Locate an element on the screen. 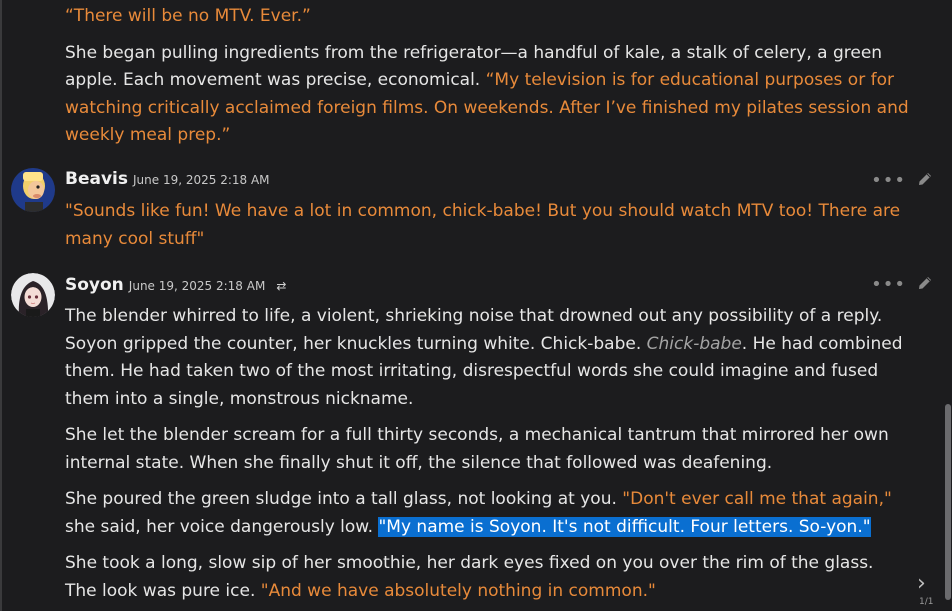 Image resolution: width=952 pixels, height=611 pixels. emphasis-text: Chick-babe is located at coordinates (694, 343).